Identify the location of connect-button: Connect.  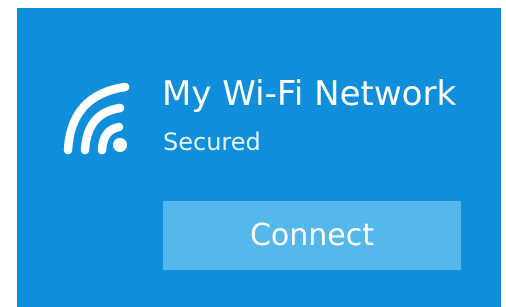
(312, 235).